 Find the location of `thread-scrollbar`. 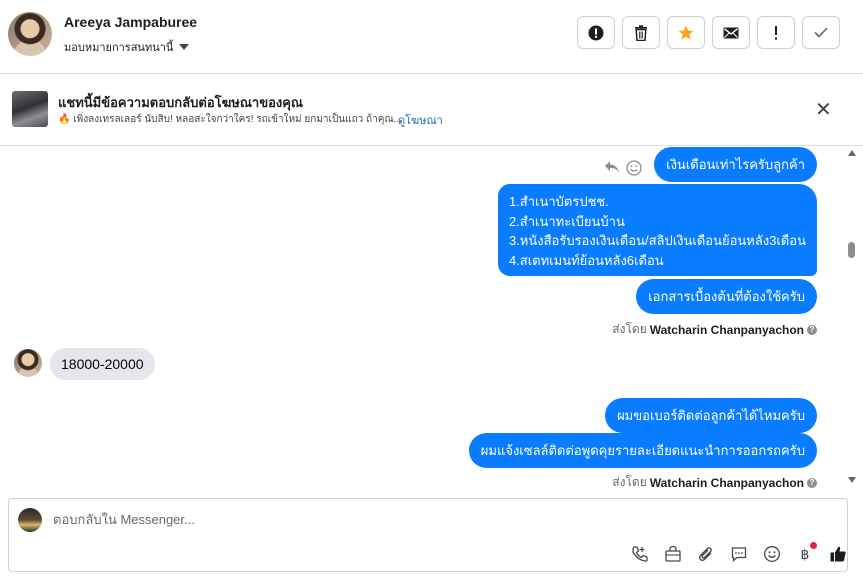

thread-scrollbar is located at coordinates (852, 319).